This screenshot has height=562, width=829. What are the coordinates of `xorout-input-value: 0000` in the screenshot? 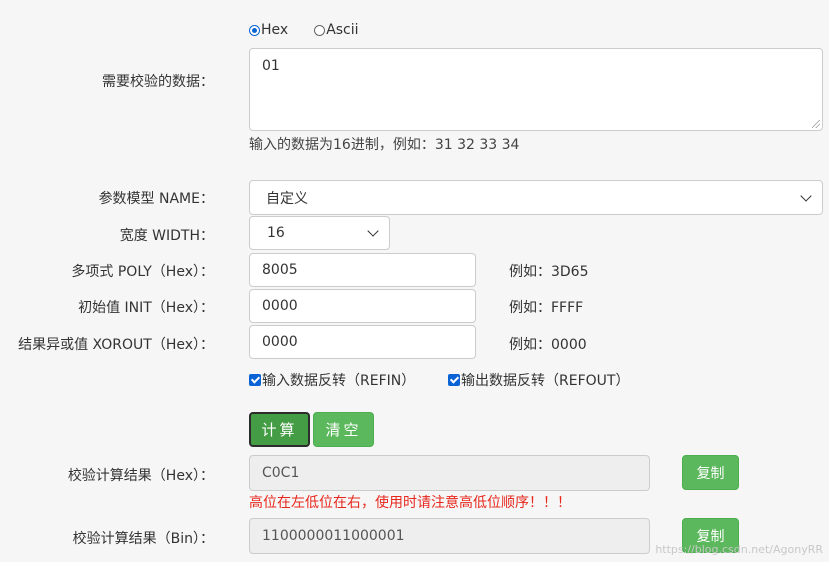 It's located at (280, 342).